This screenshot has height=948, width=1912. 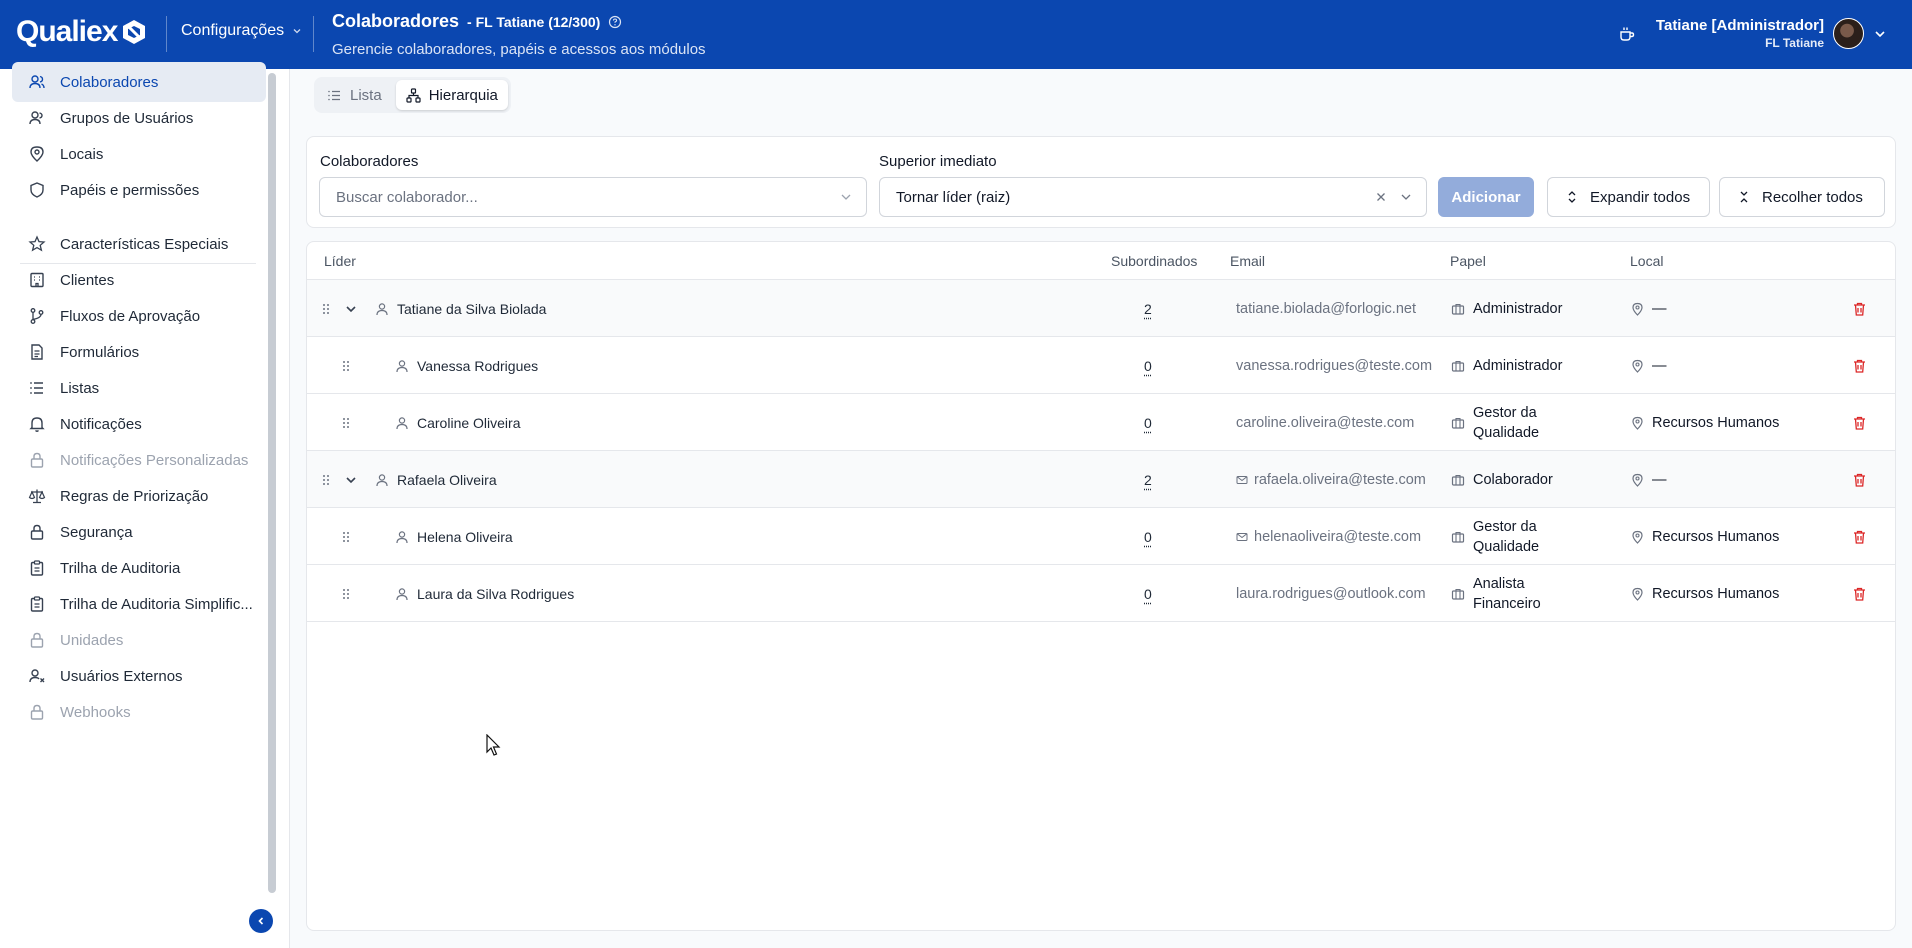 What do you see at coordinates (1802, 197) in the screenshot?
I see `collapse-all-button: Recolher todos` at bounding box center [1802, 197].